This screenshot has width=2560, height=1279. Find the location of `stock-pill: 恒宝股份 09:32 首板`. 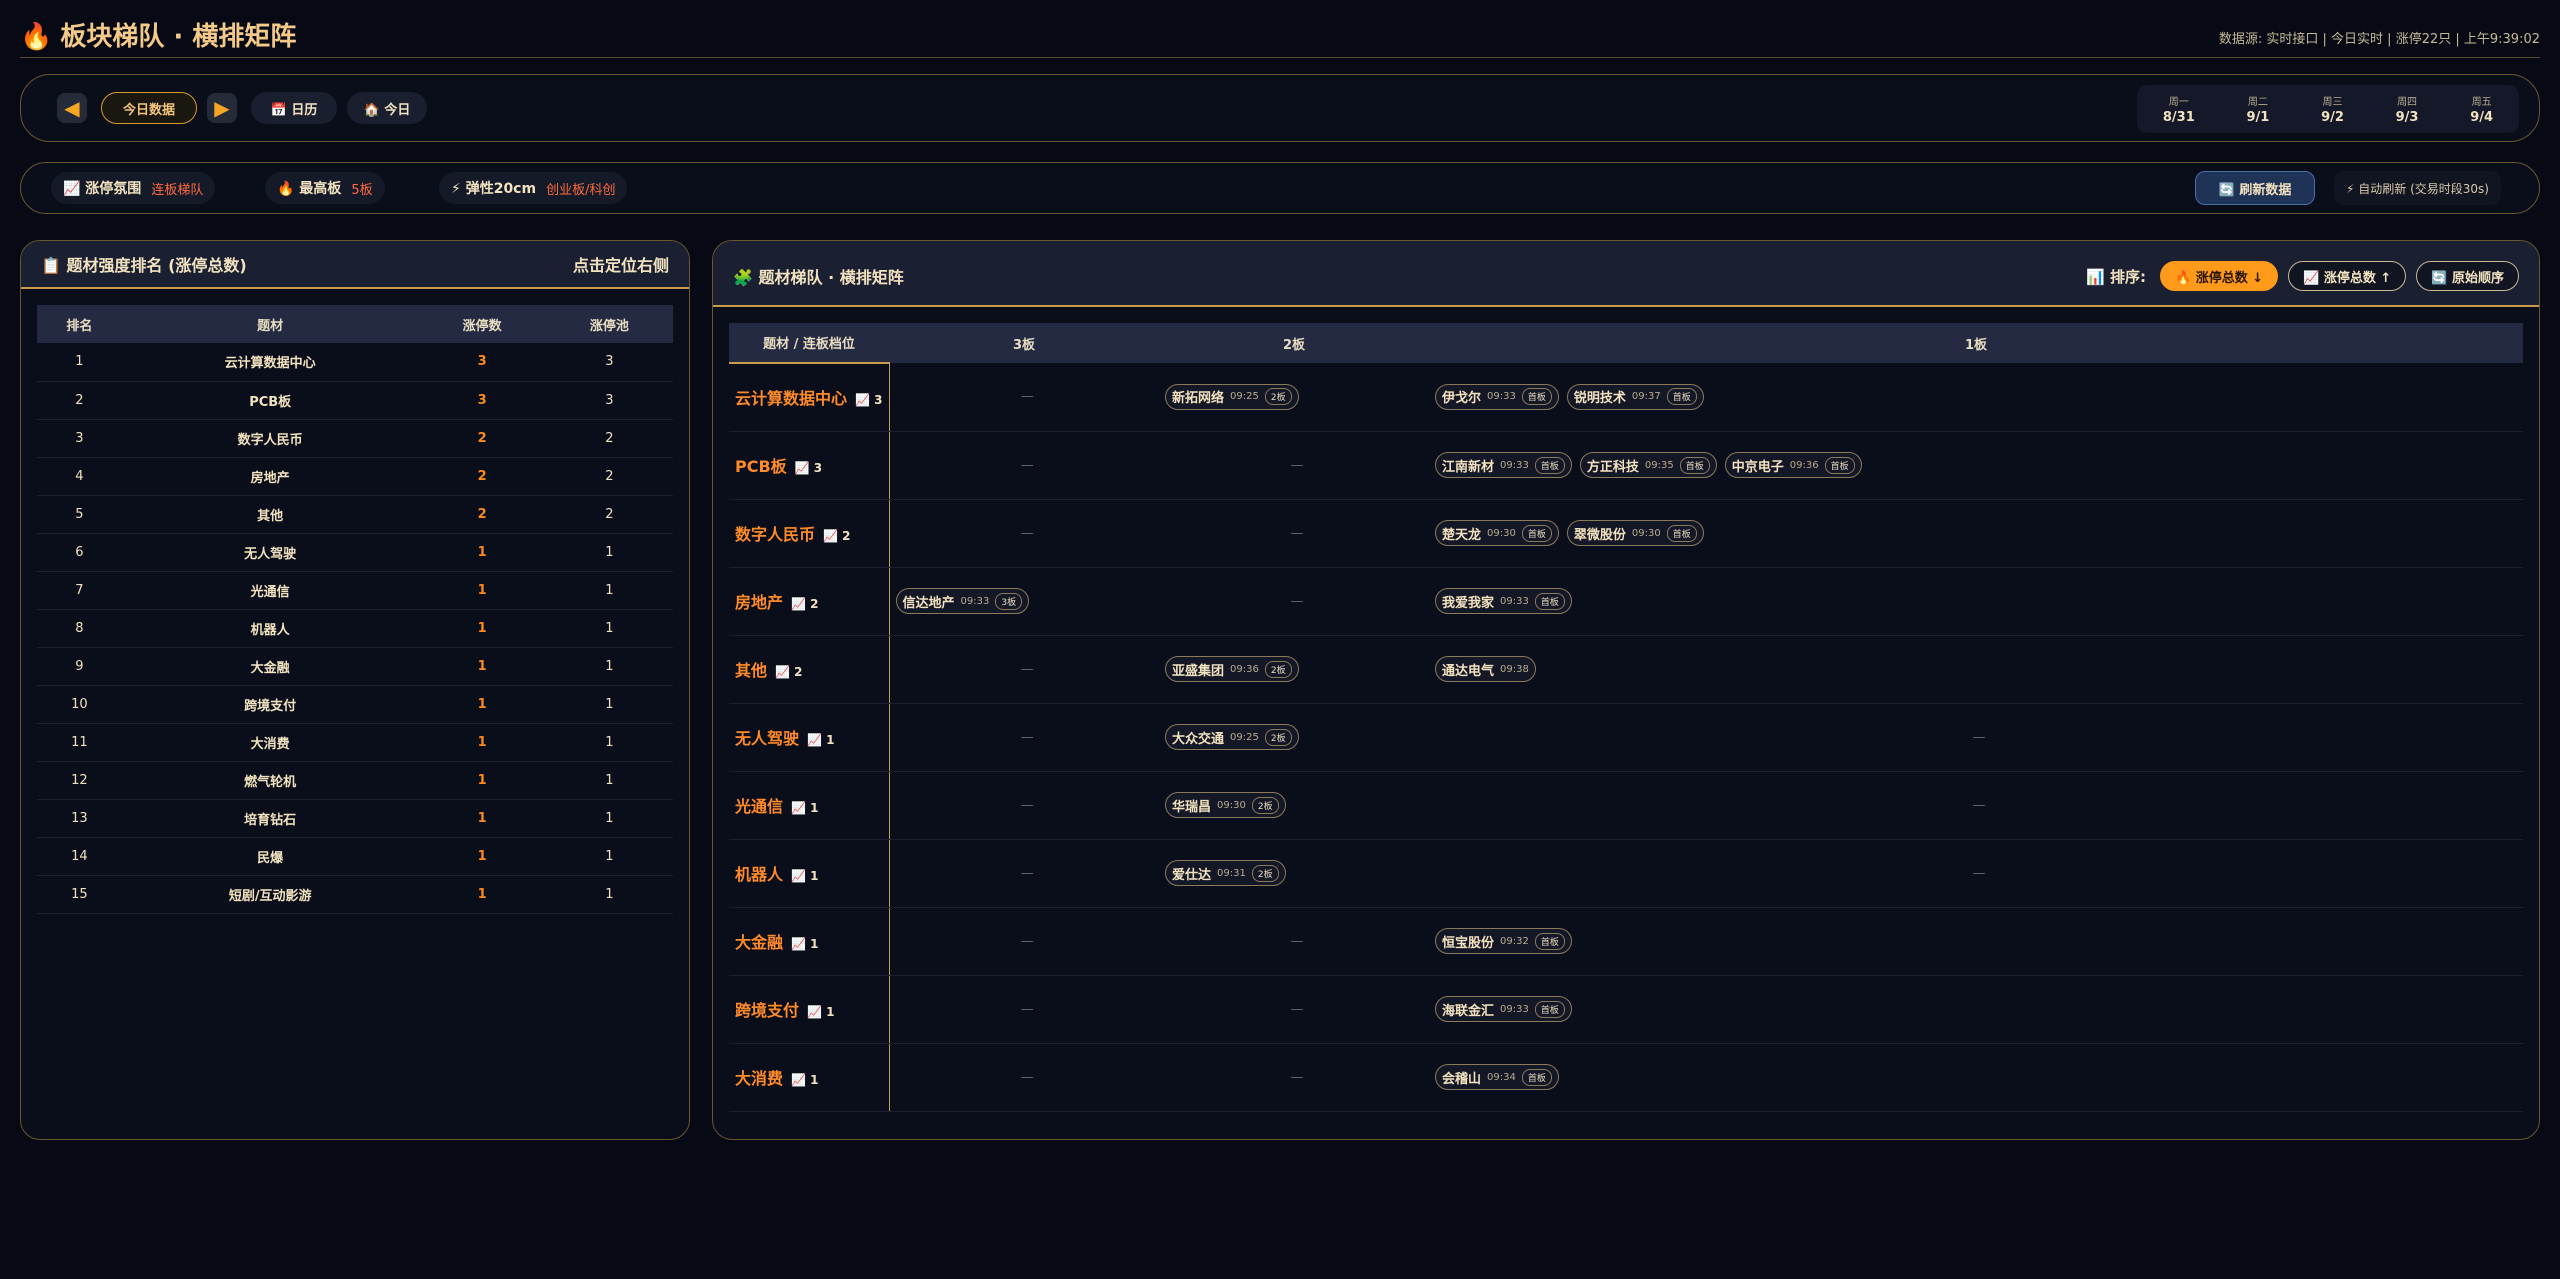

stock-pill: 恒宝股份 09:32 首板 is located at coordinates (1503, 941).